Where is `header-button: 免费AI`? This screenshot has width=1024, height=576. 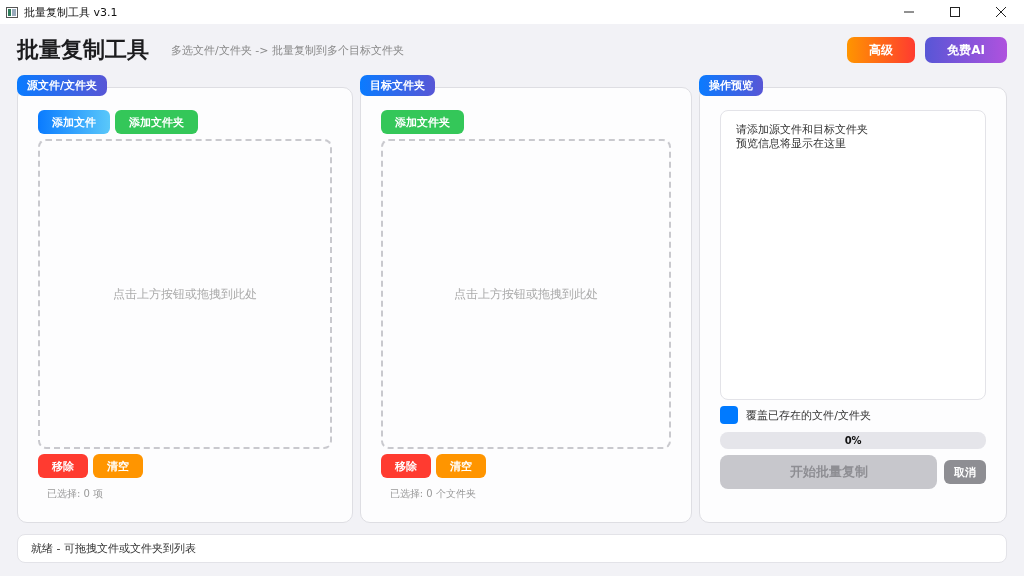
header-button: 免费AI is located at coordinates (966, 50).